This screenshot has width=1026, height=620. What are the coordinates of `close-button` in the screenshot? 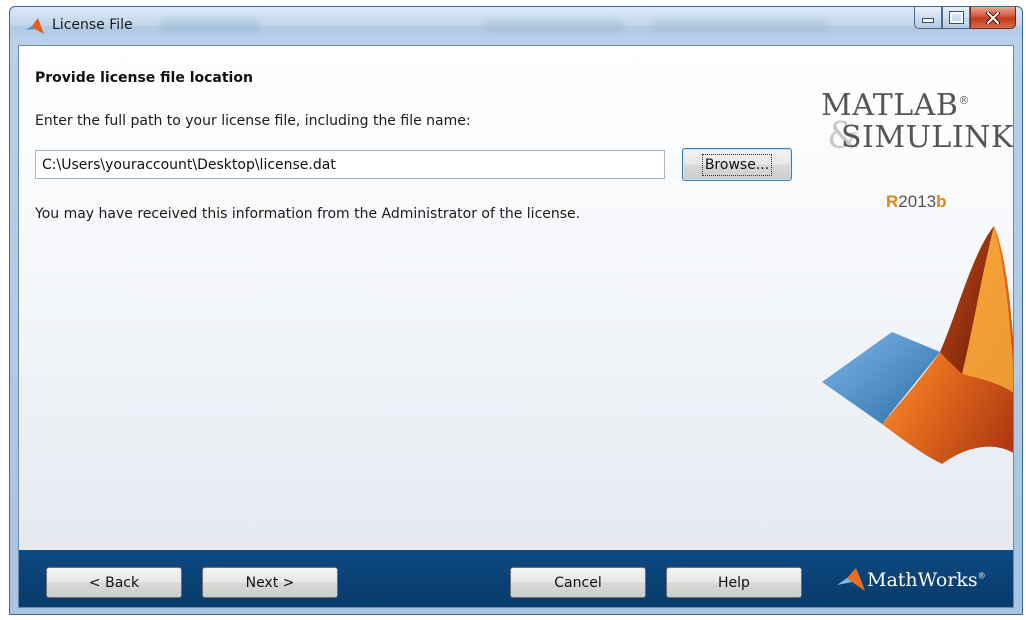 It's located at (993, 18).